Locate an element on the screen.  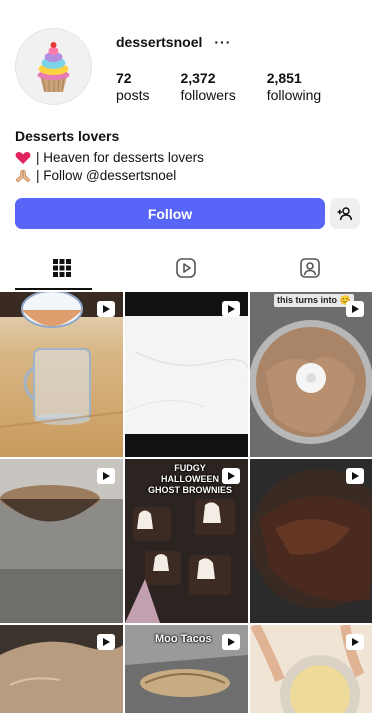
tab-tagged is located at coordinates (310, 268).